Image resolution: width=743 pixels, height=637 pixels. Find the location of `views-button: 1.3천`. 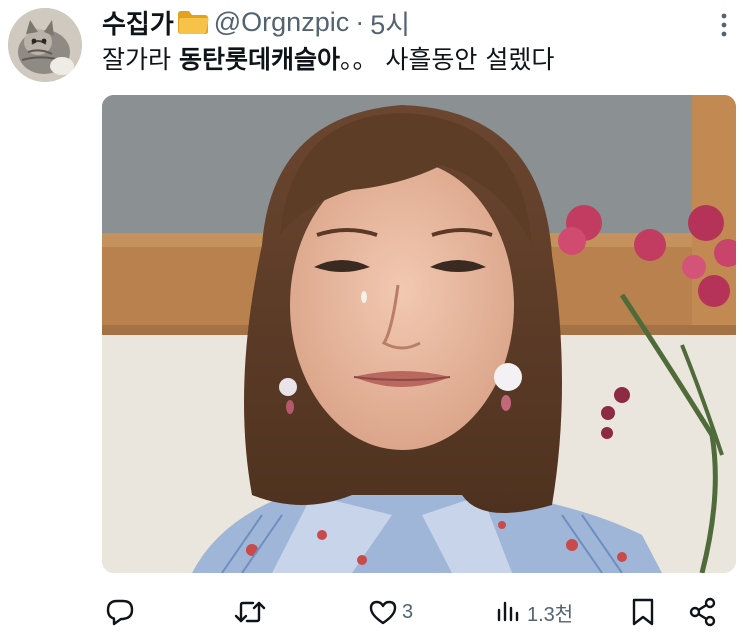

views-button: 1.3천 is located at coordinates (534, 612).